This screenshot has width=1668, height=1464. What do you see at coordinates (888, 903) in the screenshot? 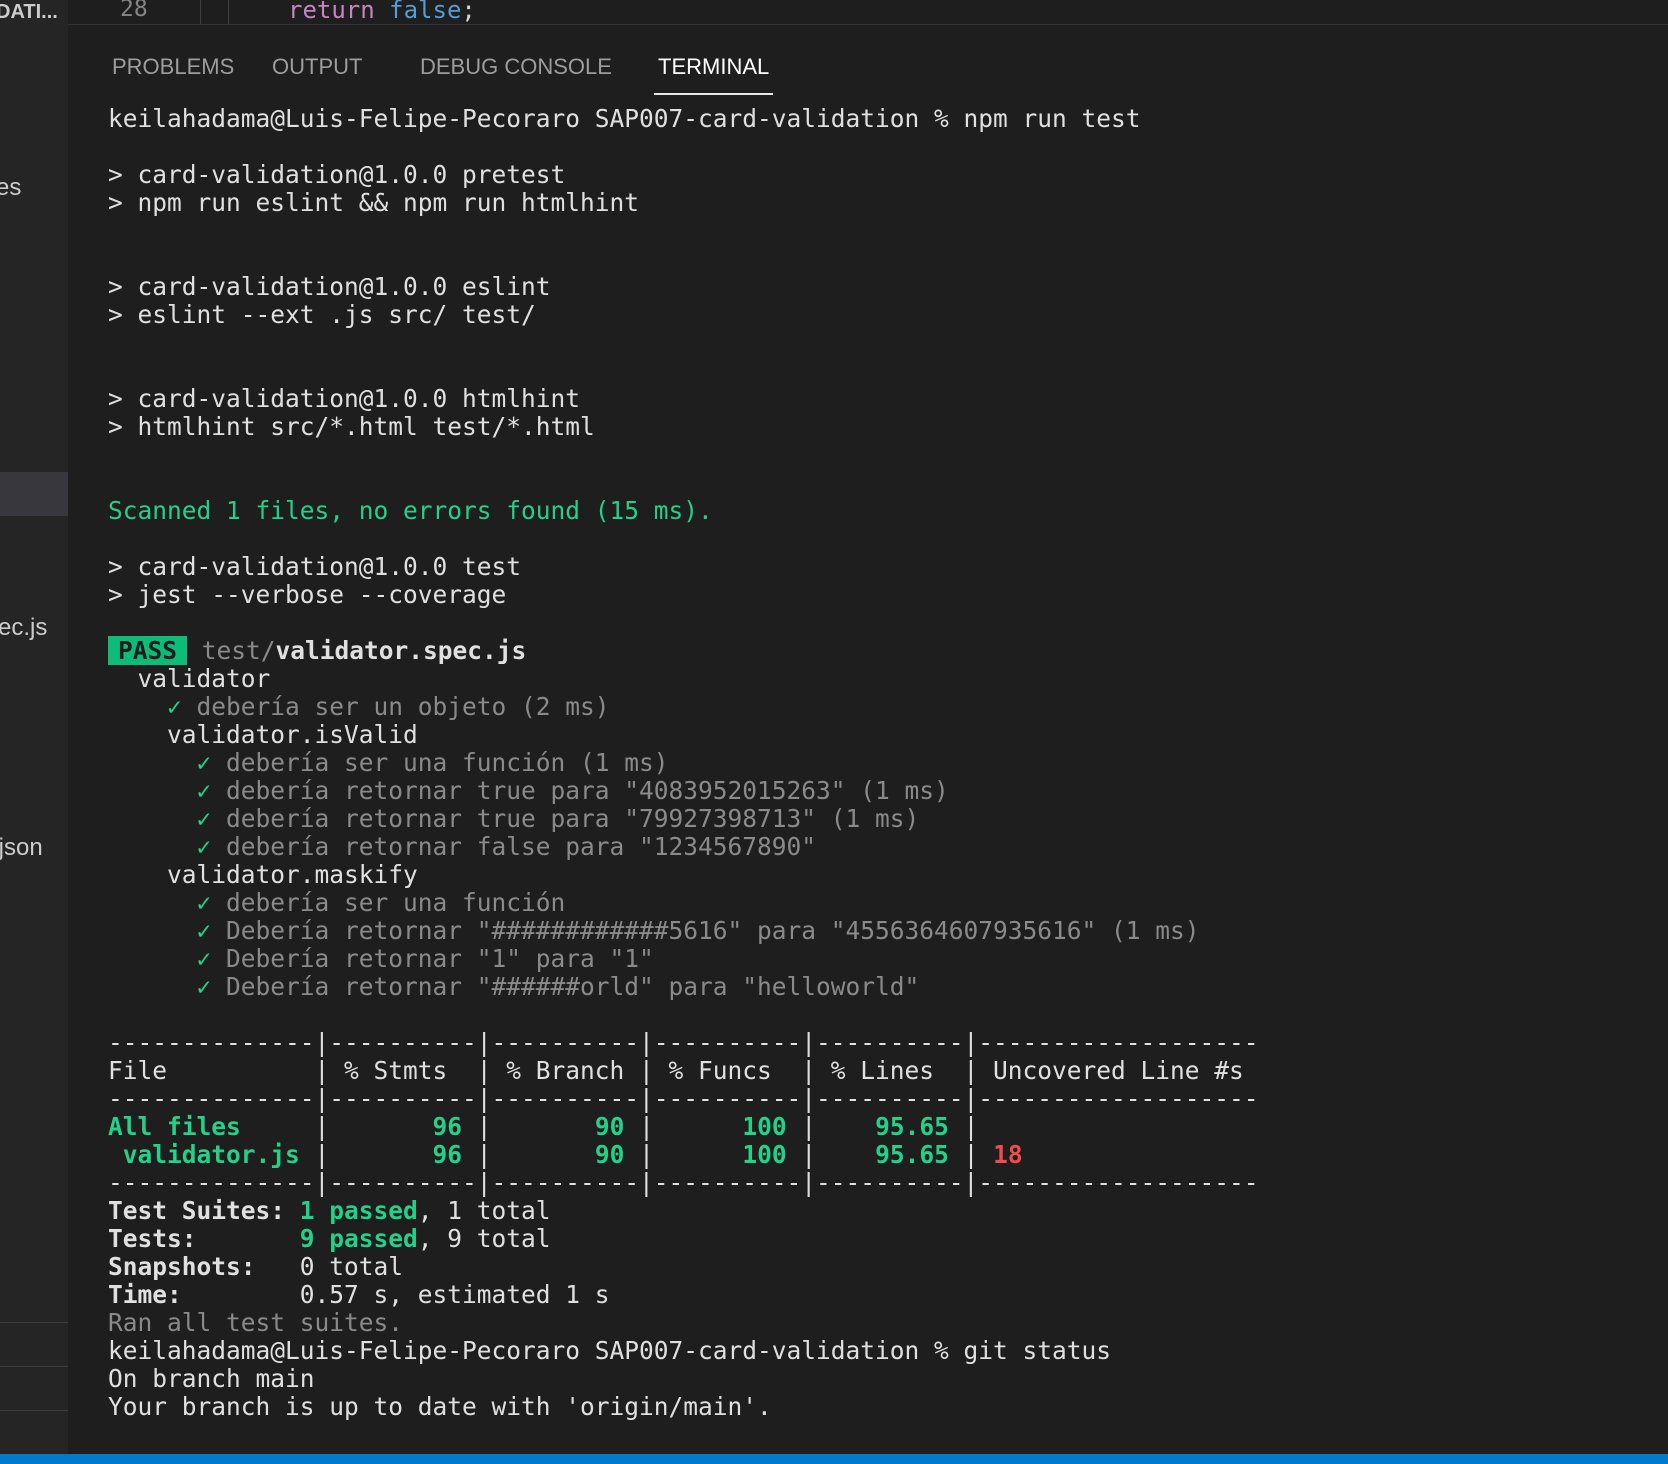
I see `test-result: ✓ debería ser una función` at bounding box center [888, 903].